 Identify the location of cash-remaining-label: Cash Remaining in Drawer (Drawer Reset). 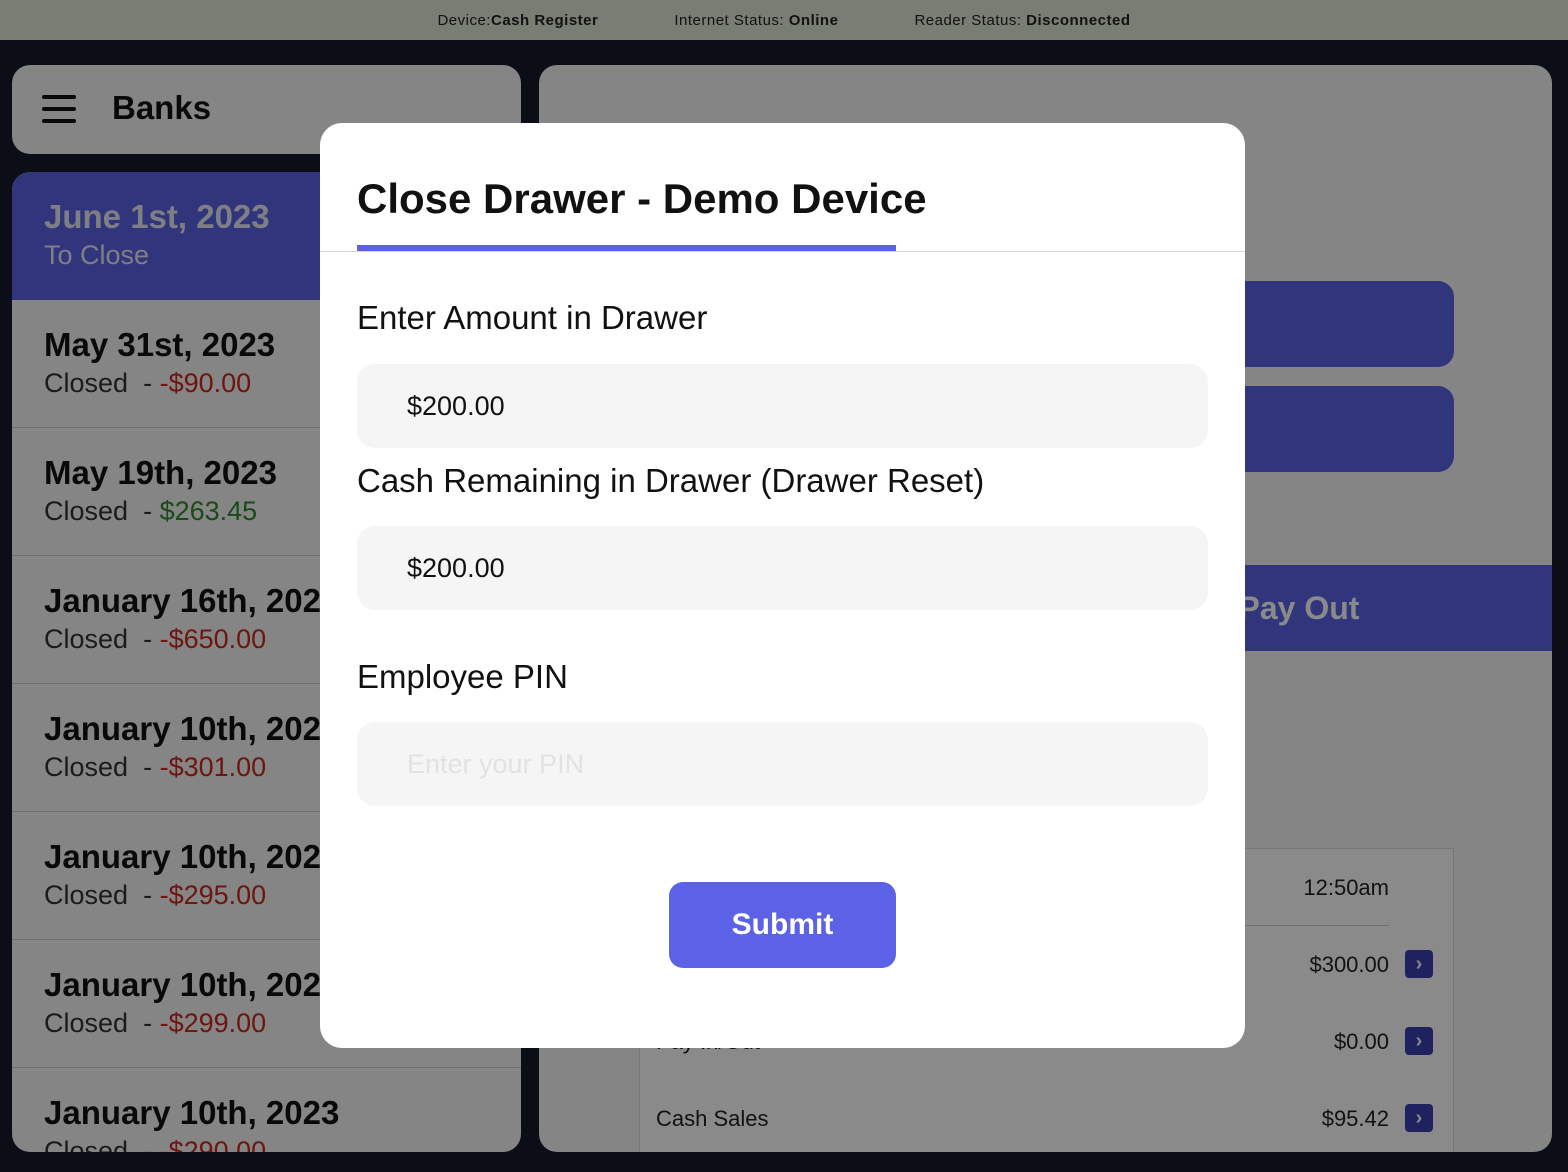
(671, 480).